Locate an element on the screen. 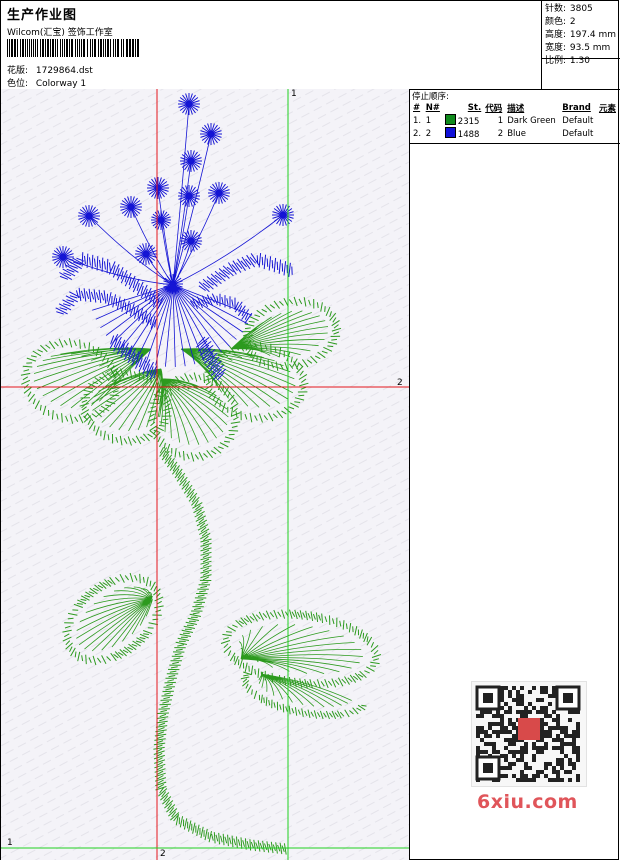 The width and height of the screenshot is (620, 861). stat-height: 高度: 197.4 mm is located at coordinates (581, 35).